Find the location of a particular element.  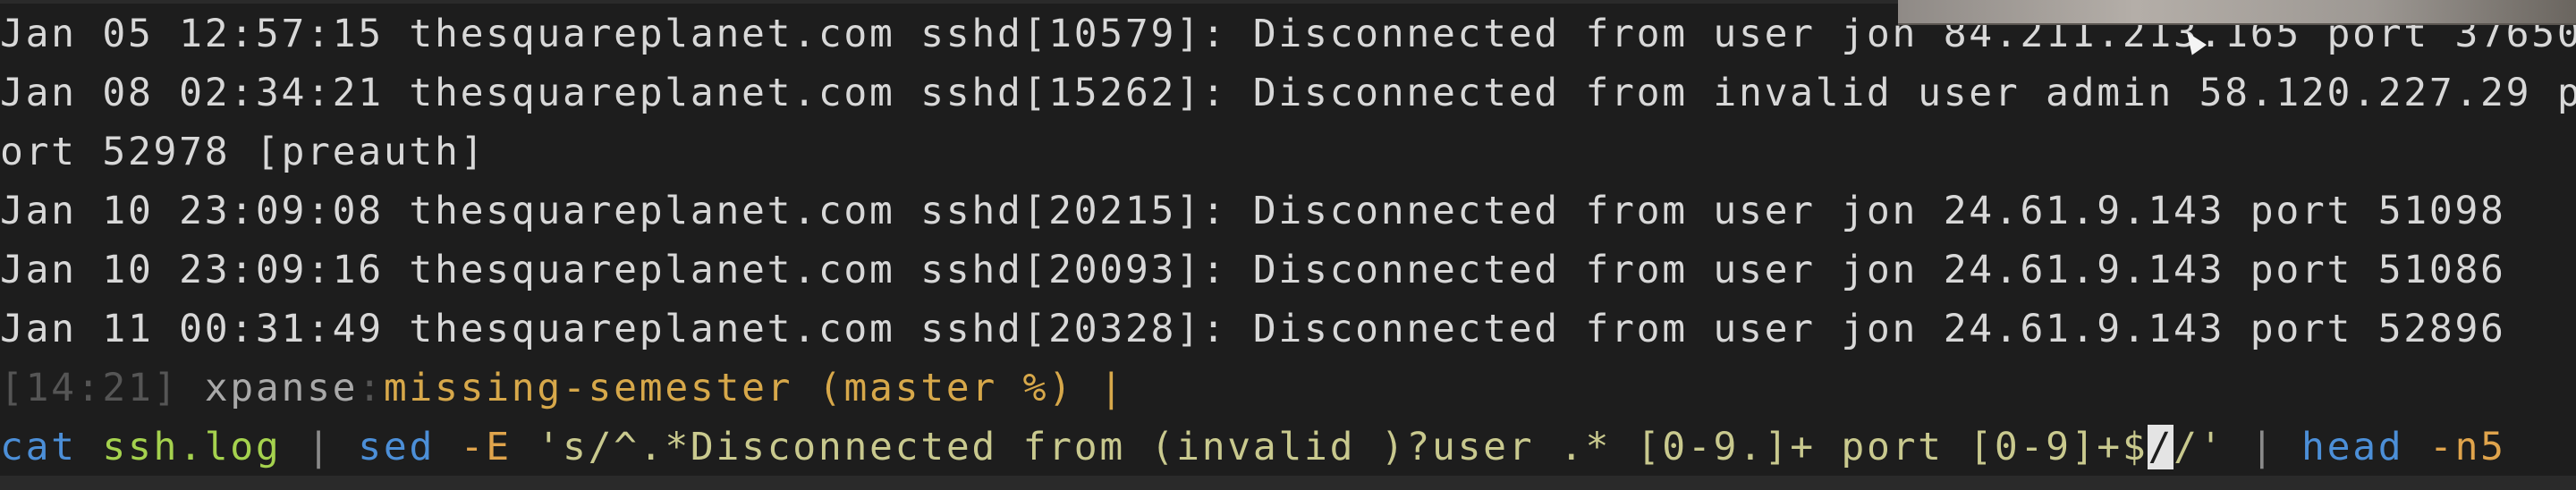

command-sed: sed is located at coordinates (397, 447).